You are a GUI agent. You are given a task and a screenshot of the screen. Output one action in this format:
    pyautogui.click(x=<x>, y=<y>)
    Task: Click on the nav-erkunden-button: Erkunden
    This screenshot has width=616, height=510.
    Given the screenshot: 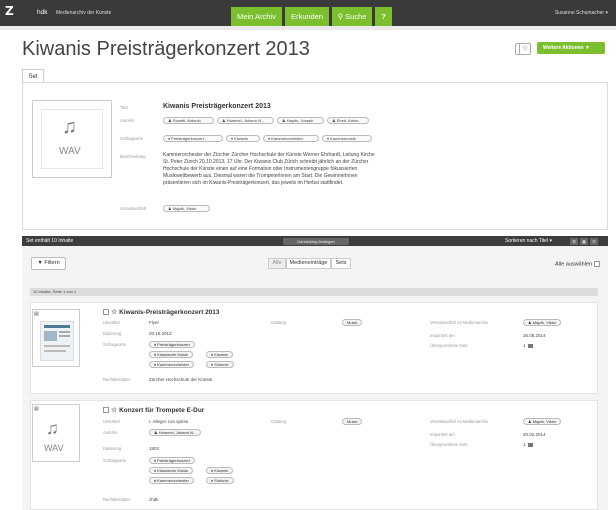 What is the action you would take?
    pyautogui.click(x=307, y=16)
    